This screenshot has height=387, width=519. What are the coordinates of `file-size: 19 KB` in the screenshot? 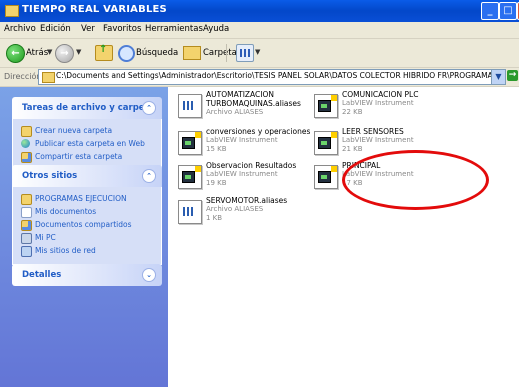 It's located at (216, 183).